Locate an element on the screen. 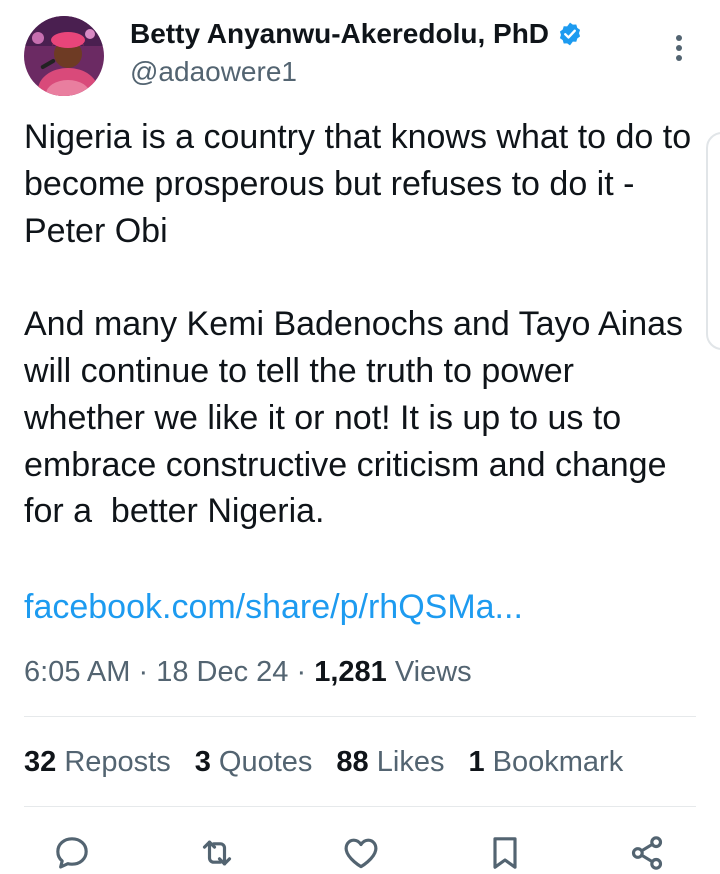 The height and width of the screenshot is (874, 720). likes-stat: 88 Likes is located at coordinates (390, 762).